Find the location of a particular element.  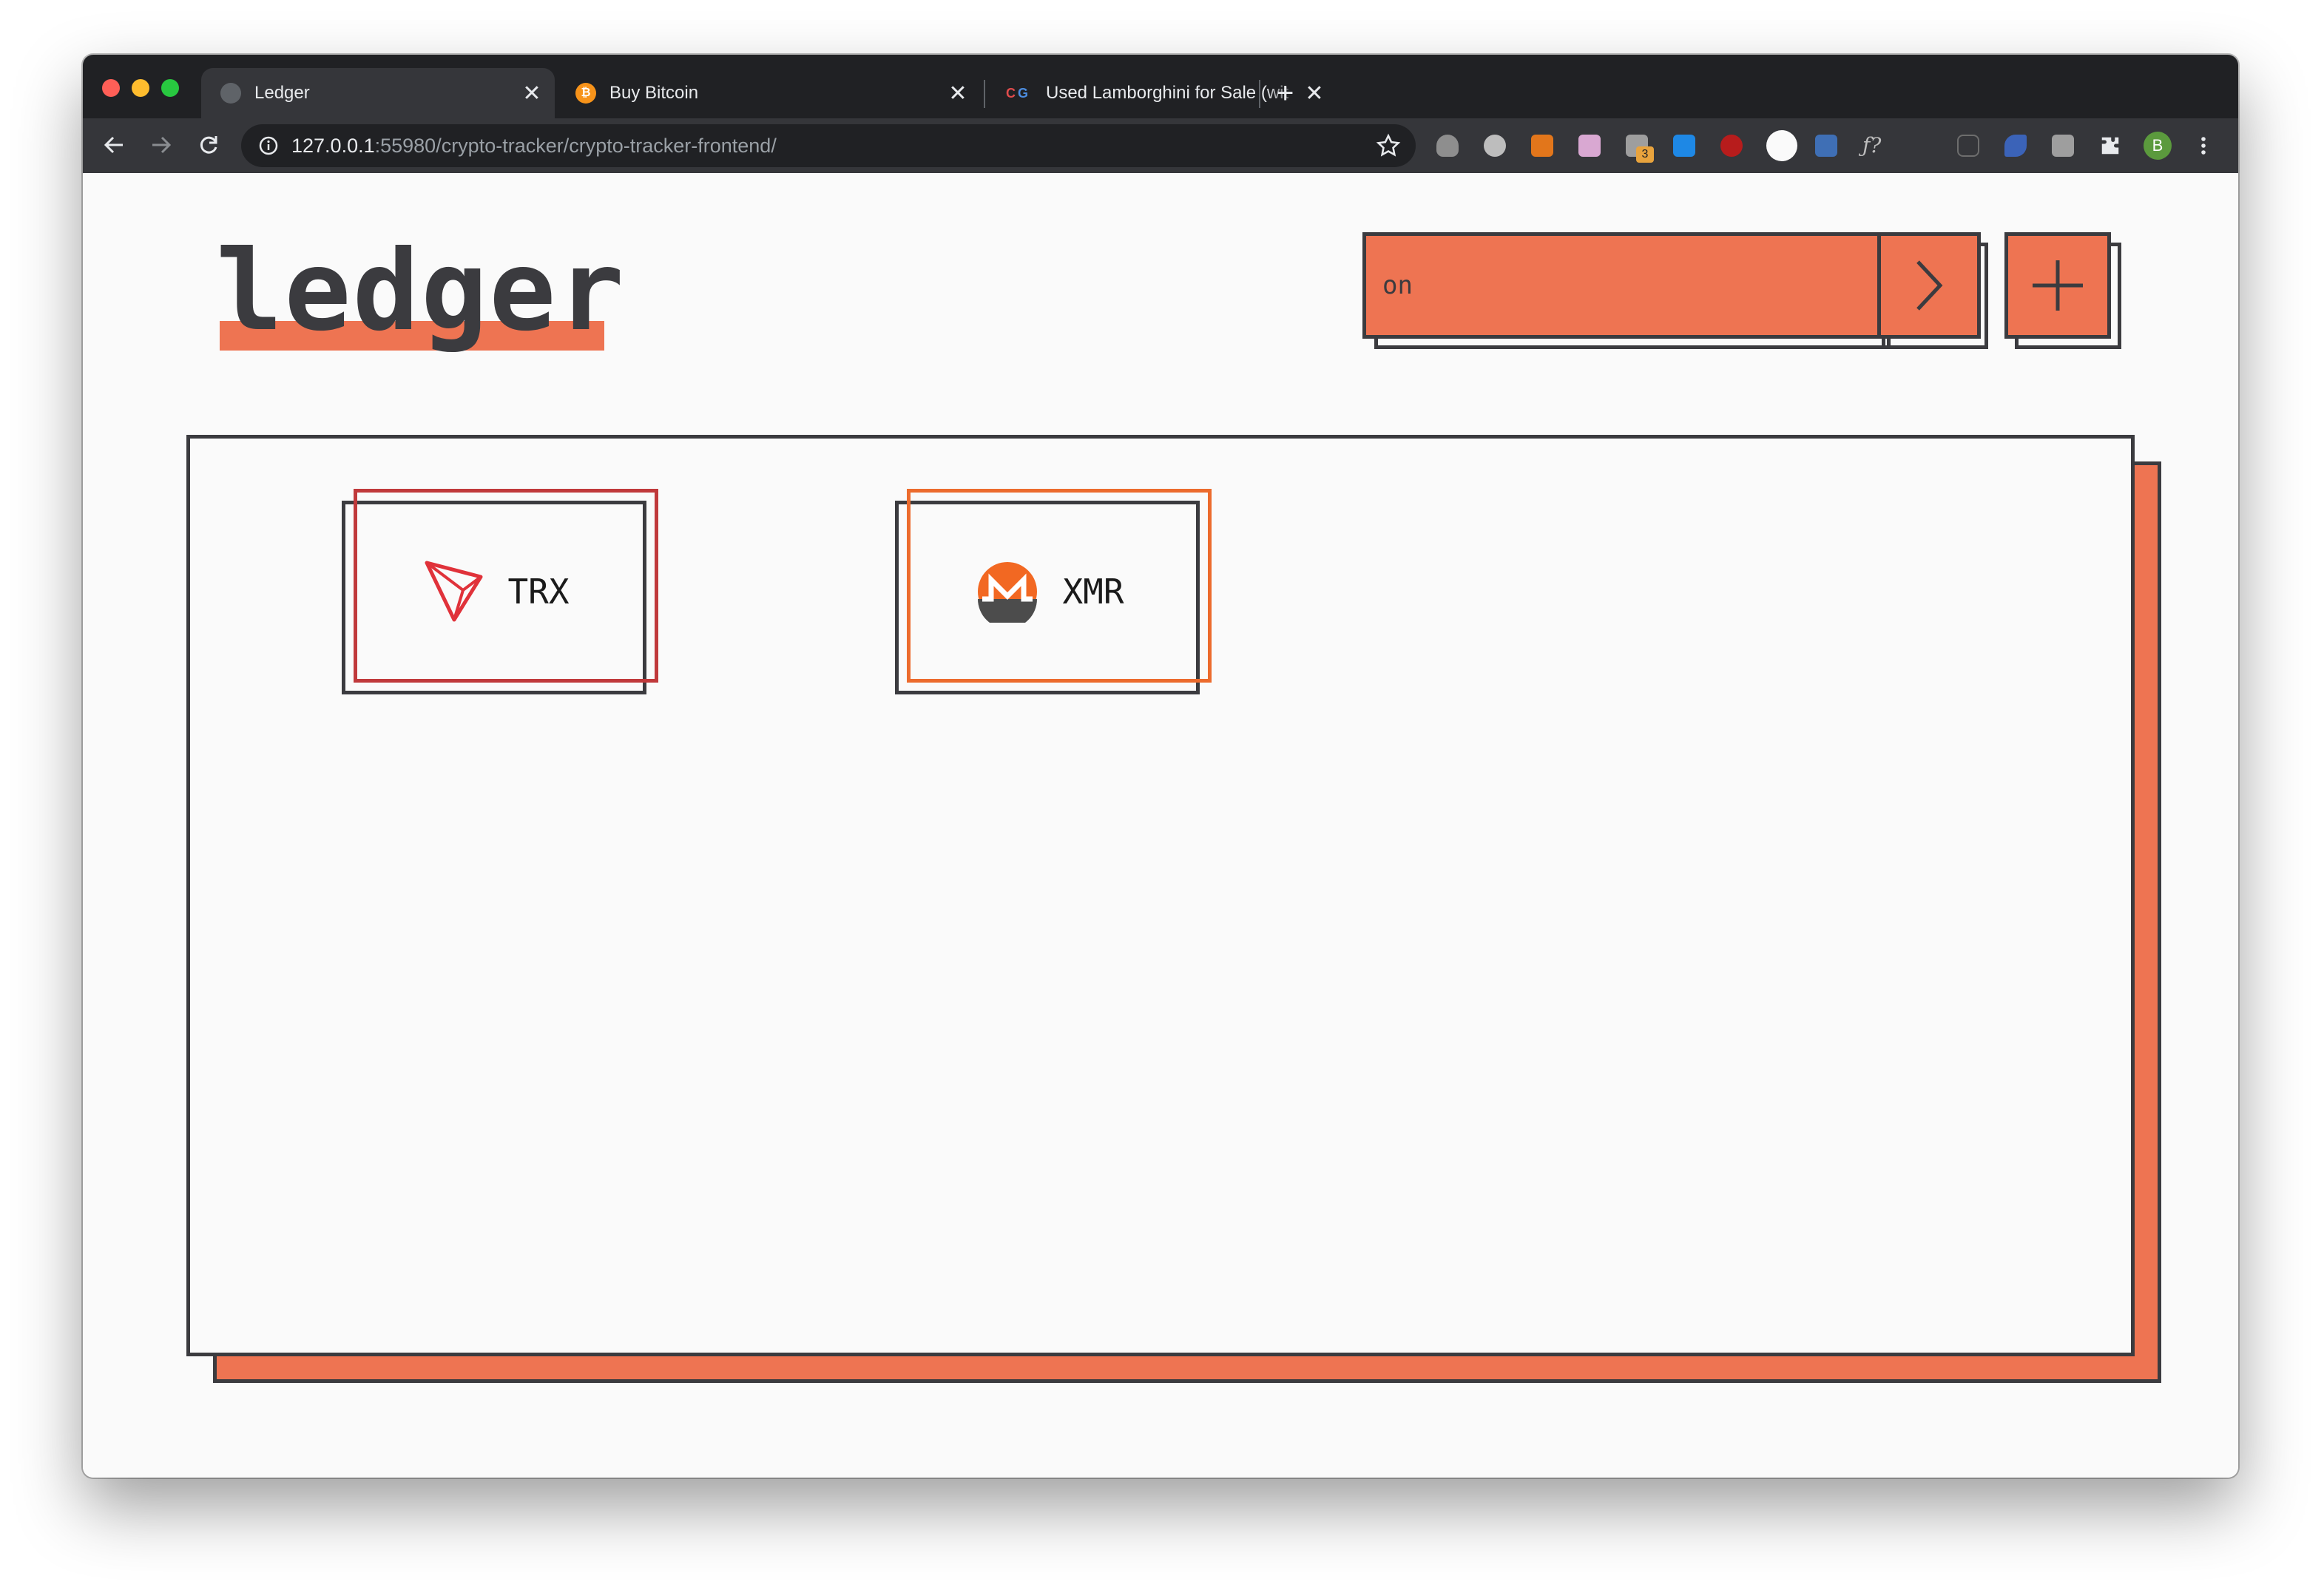

extension-ls-icon is located at coordinates (1826, 146).